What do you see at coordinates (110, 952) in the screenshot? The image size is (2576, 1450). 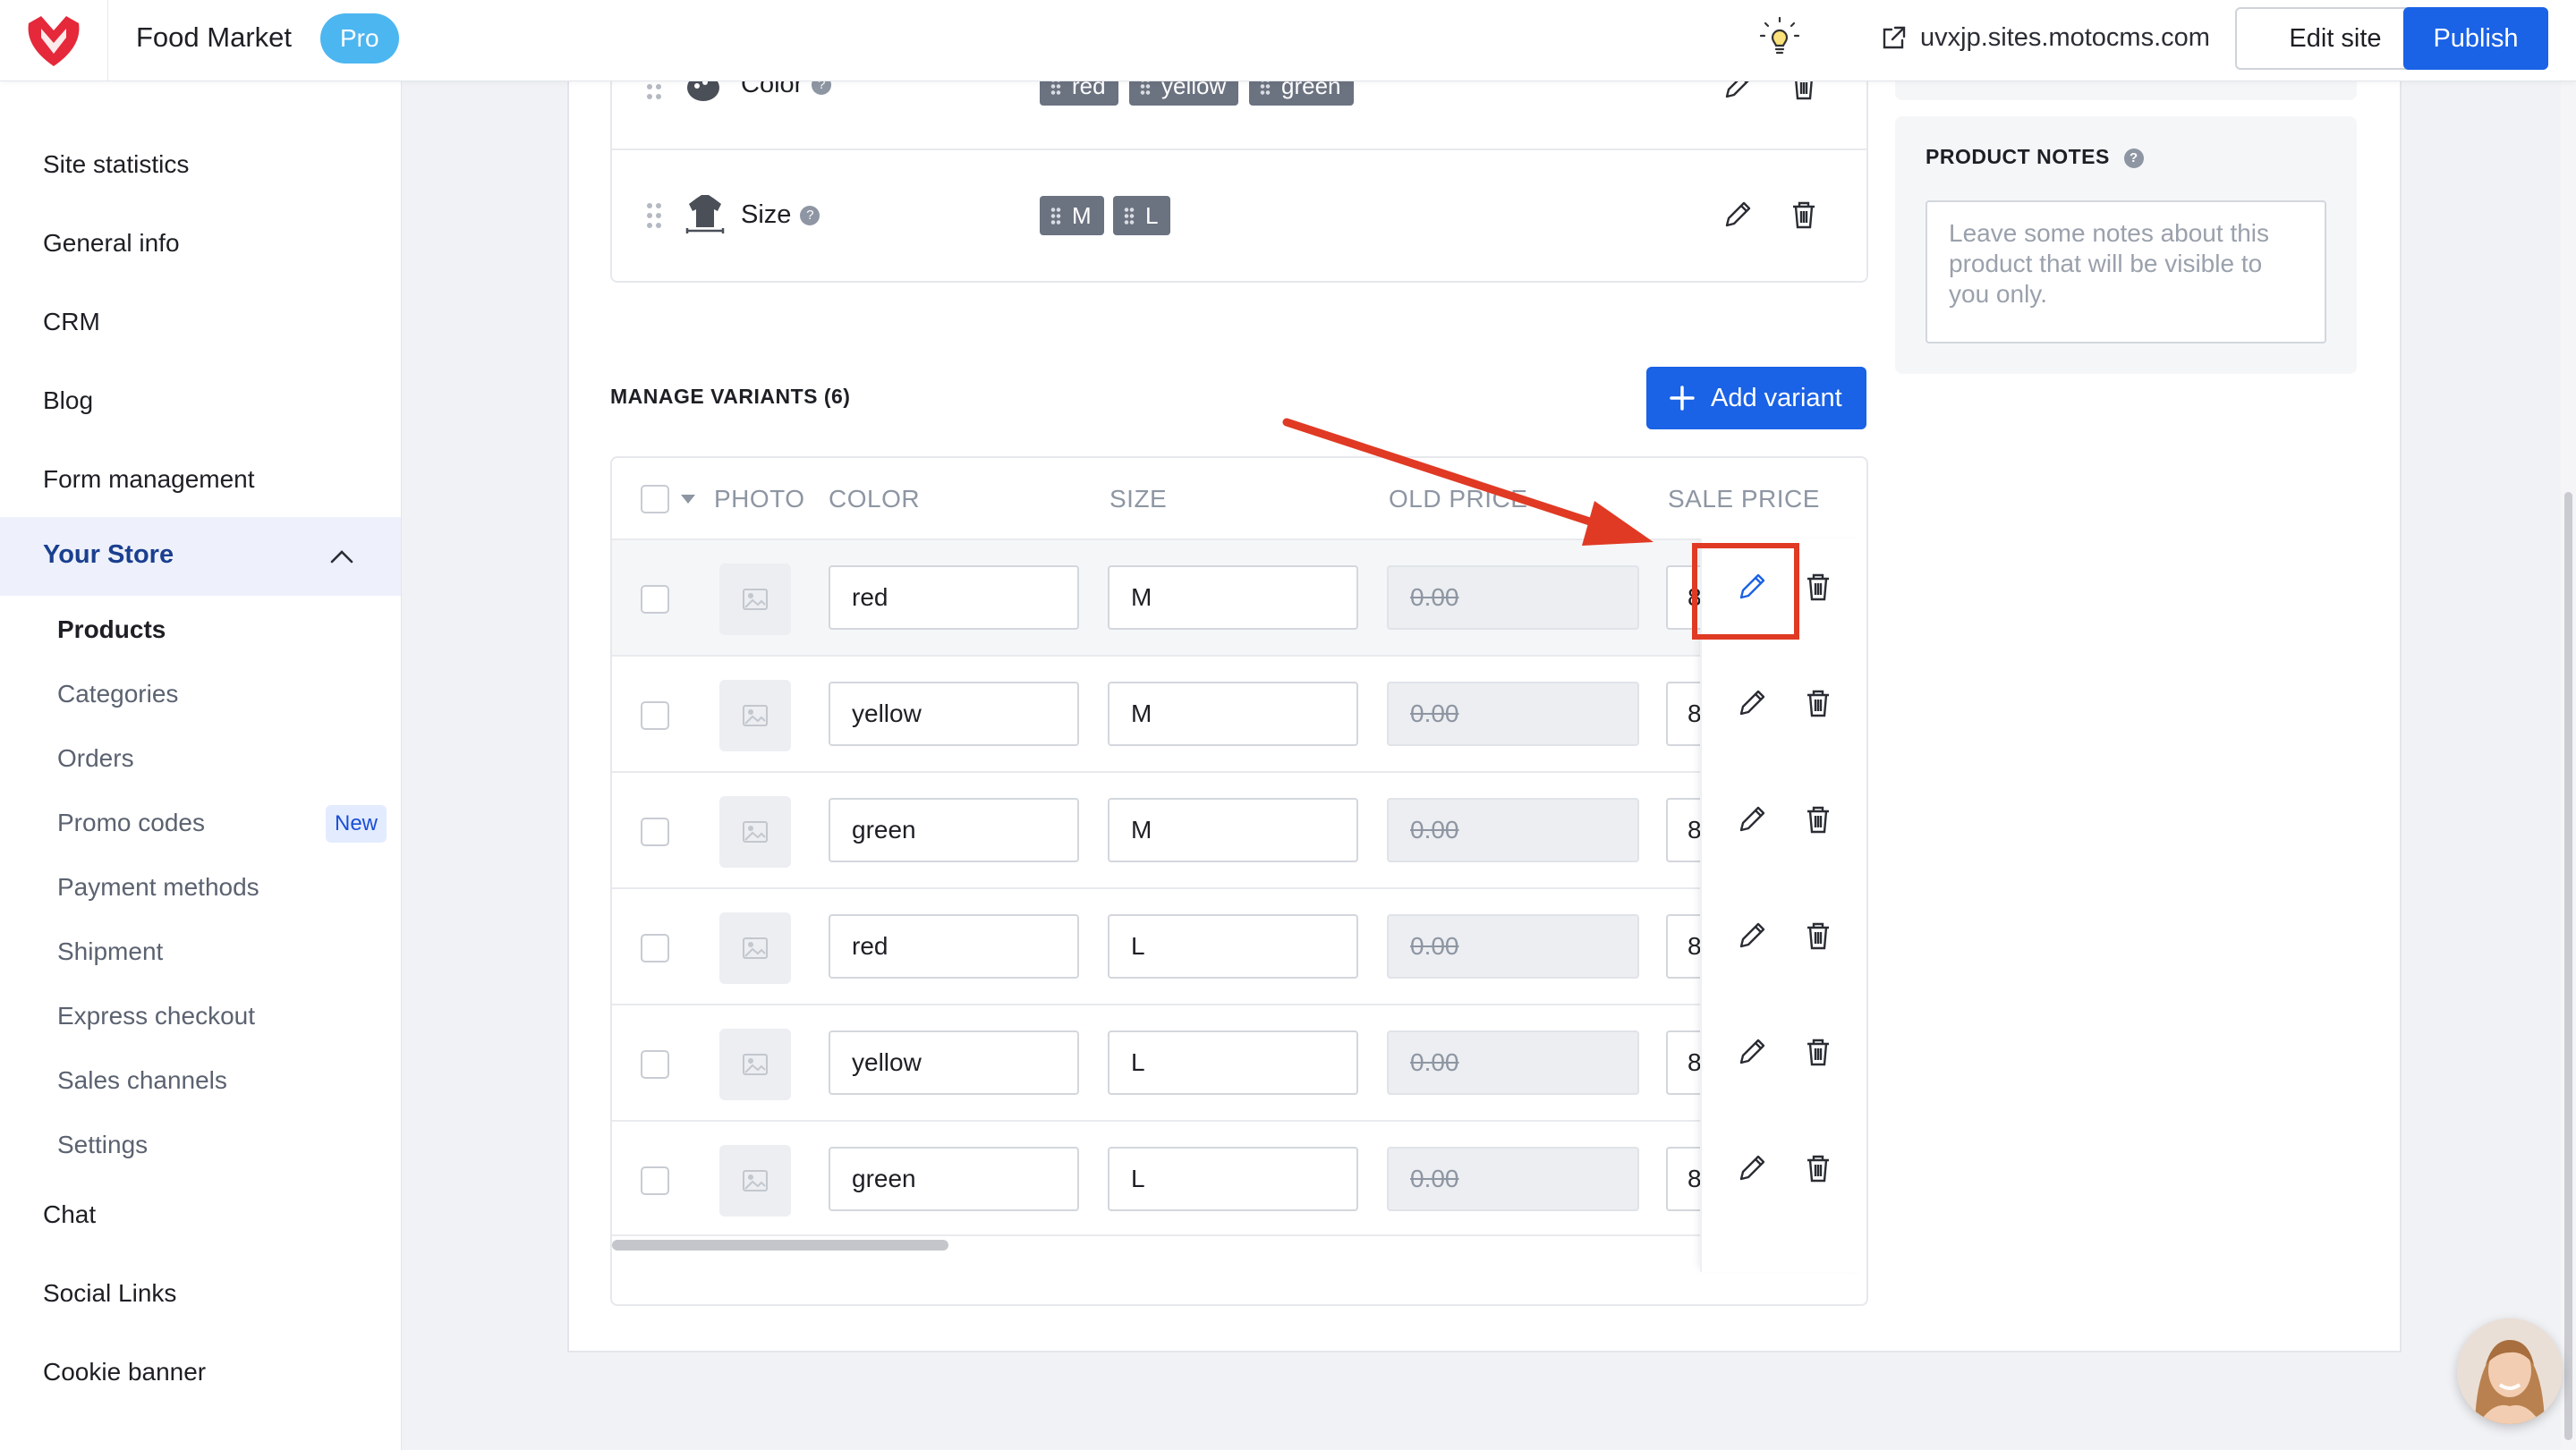 I see `sidebar-subitem-shipment: Shipment` at bounding box center [110, 952].